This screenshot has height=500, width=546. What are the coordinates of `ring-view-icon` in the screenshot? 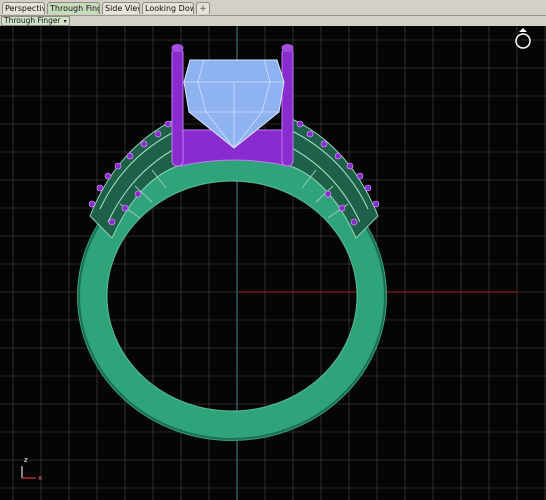 It's located at (523, 38).